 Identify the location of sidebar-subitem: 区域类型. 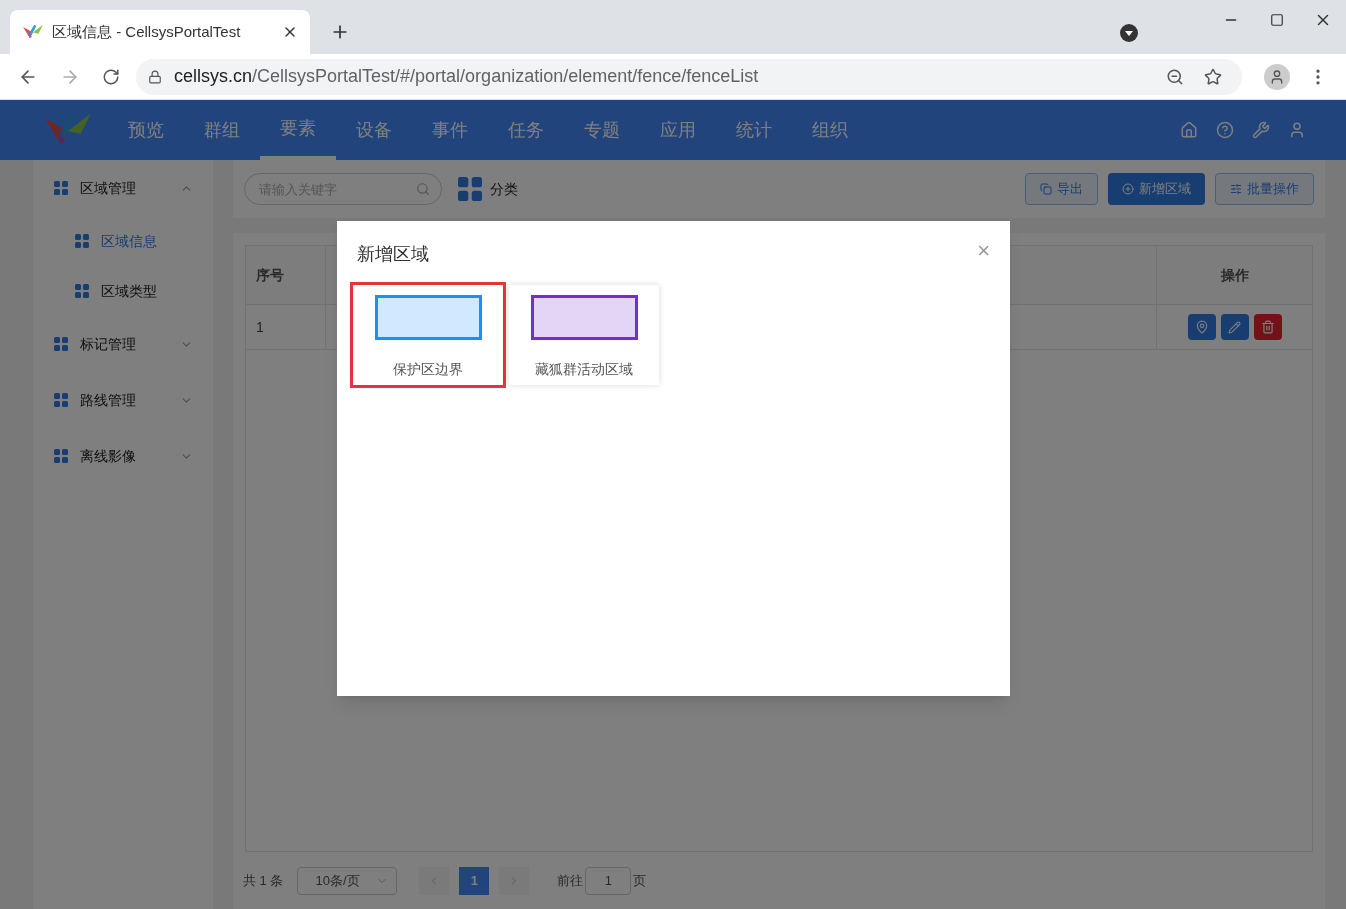
(123, 291).